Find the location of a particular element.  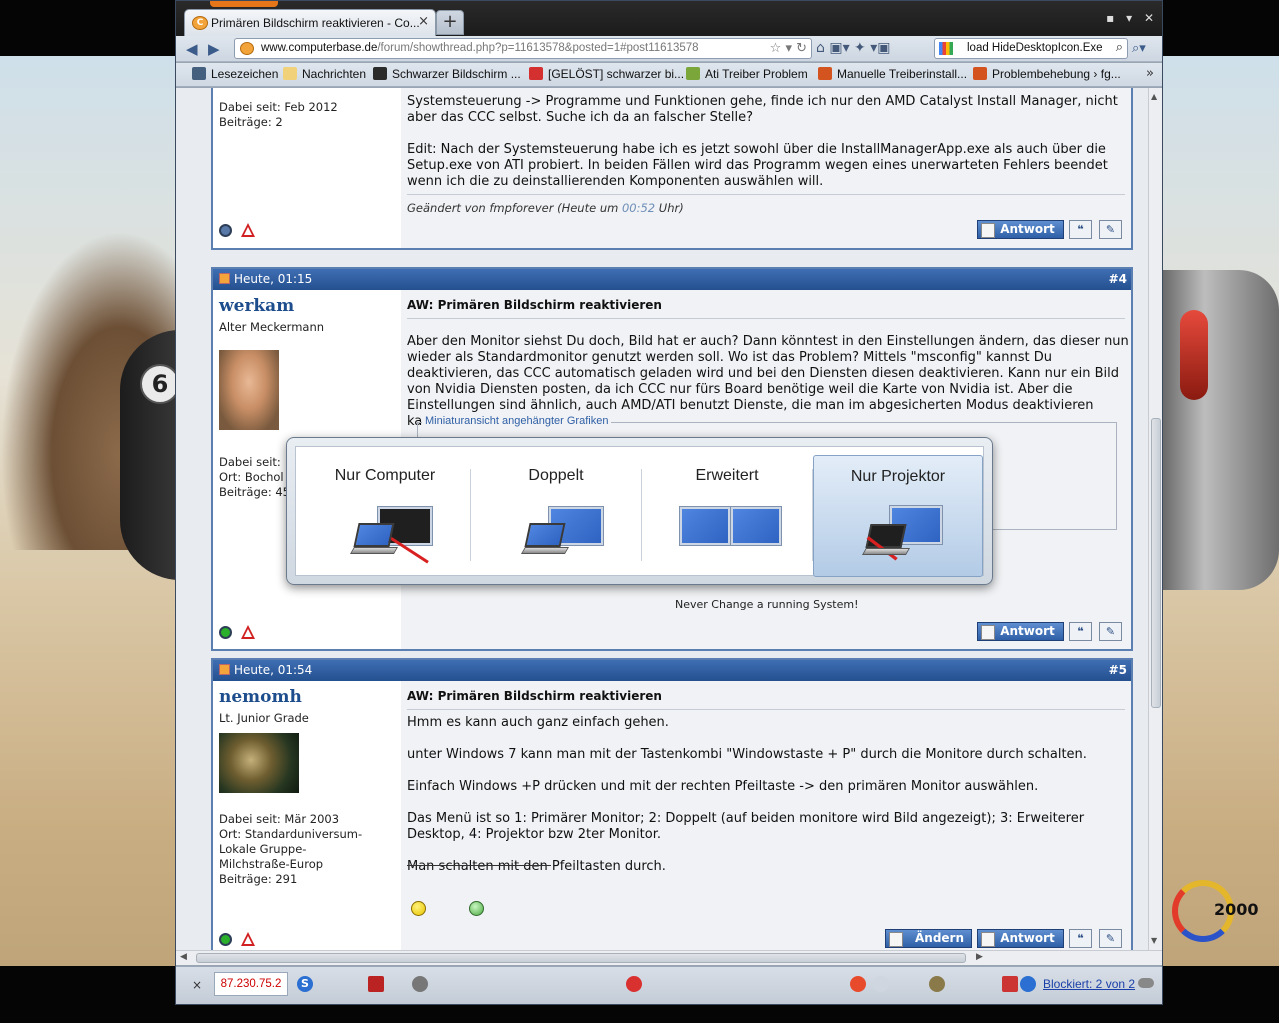

close-addon-bar-icon: × is located at coordinates (197, 985).